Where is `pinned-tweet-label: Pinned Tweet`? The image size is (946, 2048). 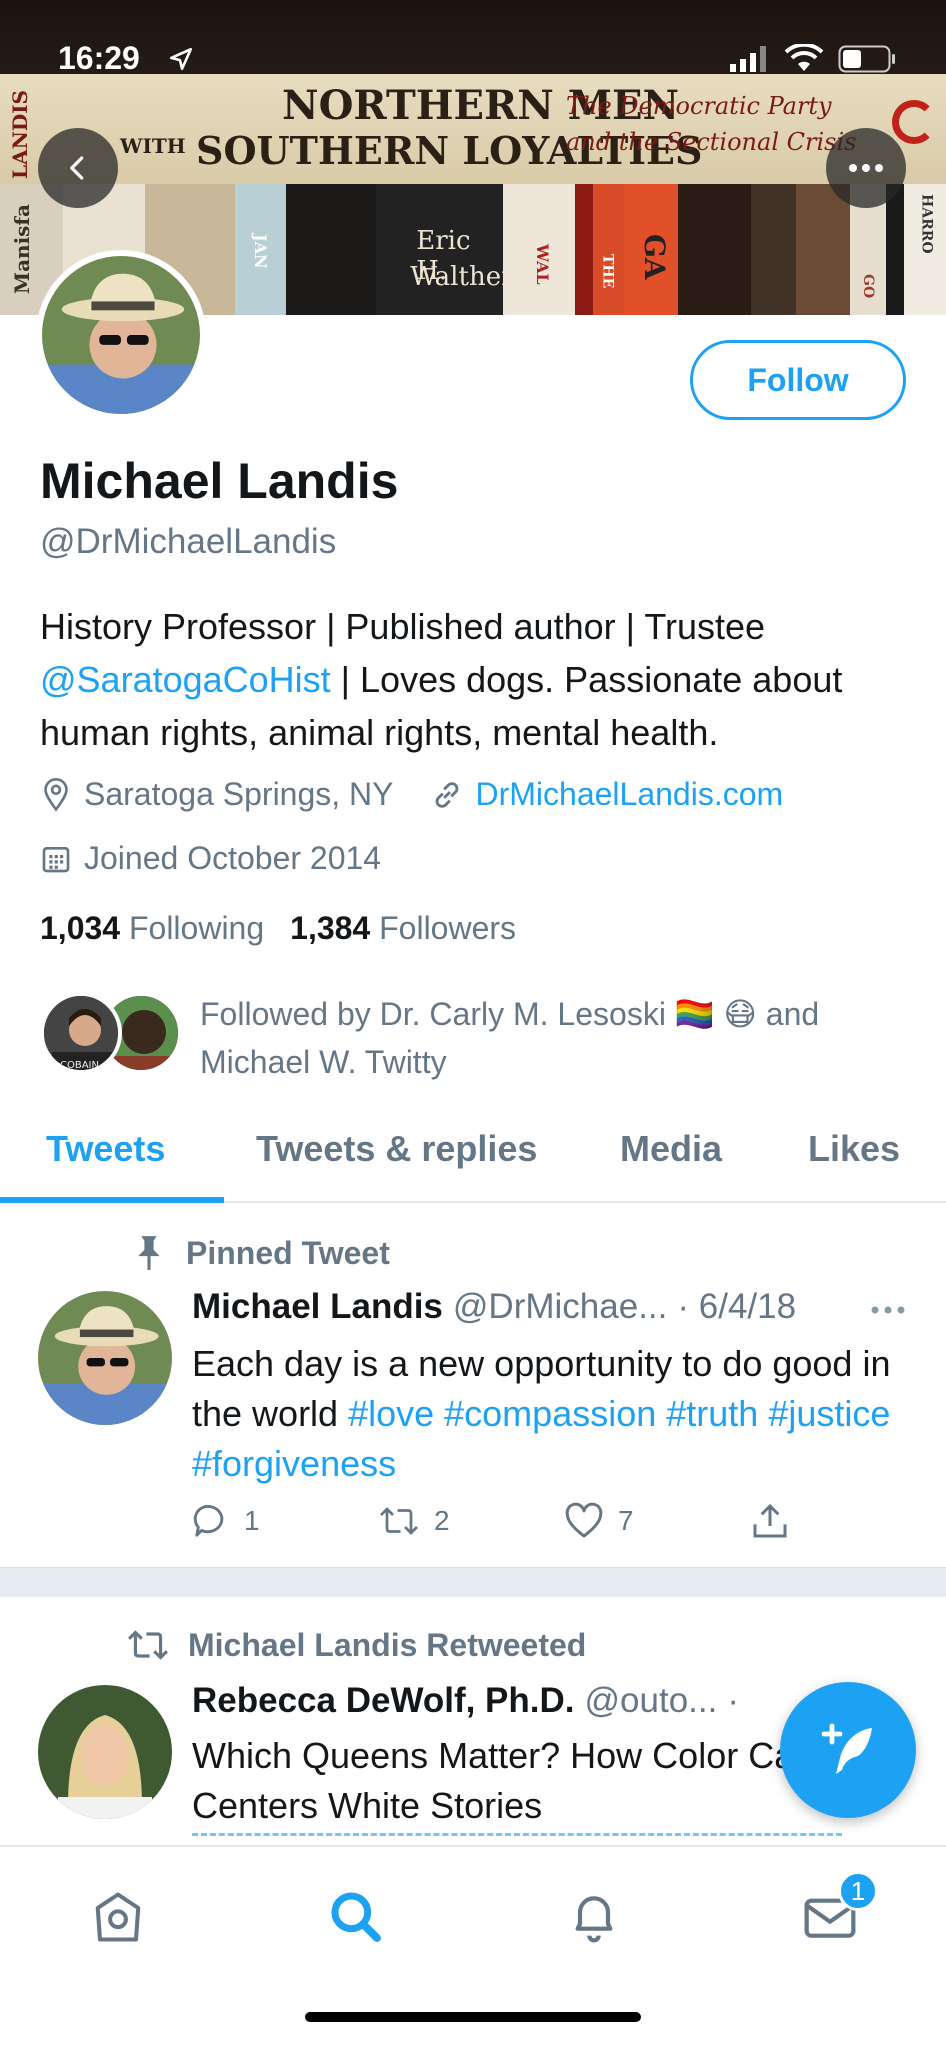
pinned-tweet-label: Pinned Tweet is located at coordinates (260, 1253).